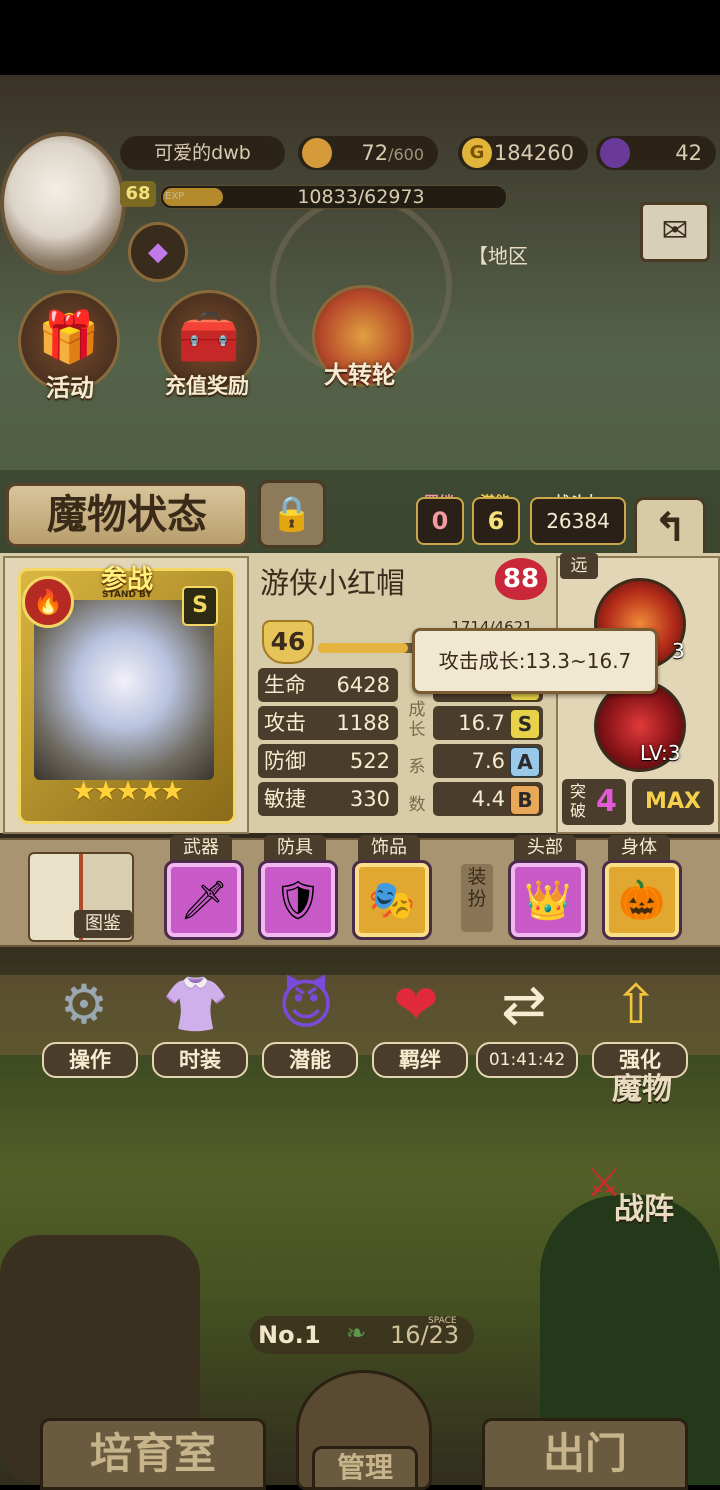  What do you see at coordinates (533, 153) in the screenshot?
I see `gold-value: 184260` at bounding box center [533, 153].